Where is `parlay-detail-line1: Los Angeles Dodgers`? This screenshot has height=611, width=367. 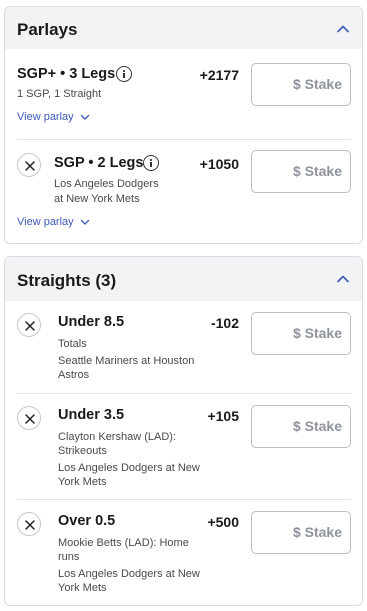 parlay-detail-line1: Los Angeles Dodgers is located at coordinates (106, 184).